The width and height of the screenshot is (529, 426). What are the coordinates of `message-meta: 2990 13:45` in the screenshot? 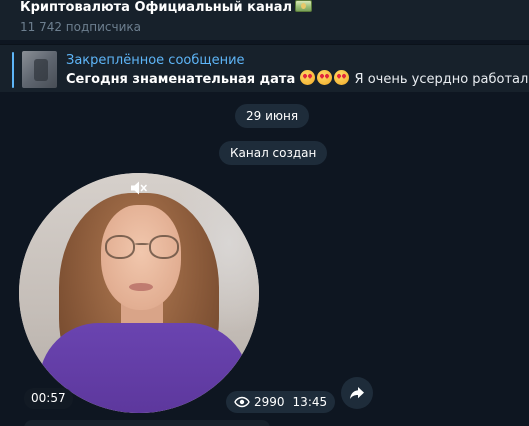 It's located at (281, 402).